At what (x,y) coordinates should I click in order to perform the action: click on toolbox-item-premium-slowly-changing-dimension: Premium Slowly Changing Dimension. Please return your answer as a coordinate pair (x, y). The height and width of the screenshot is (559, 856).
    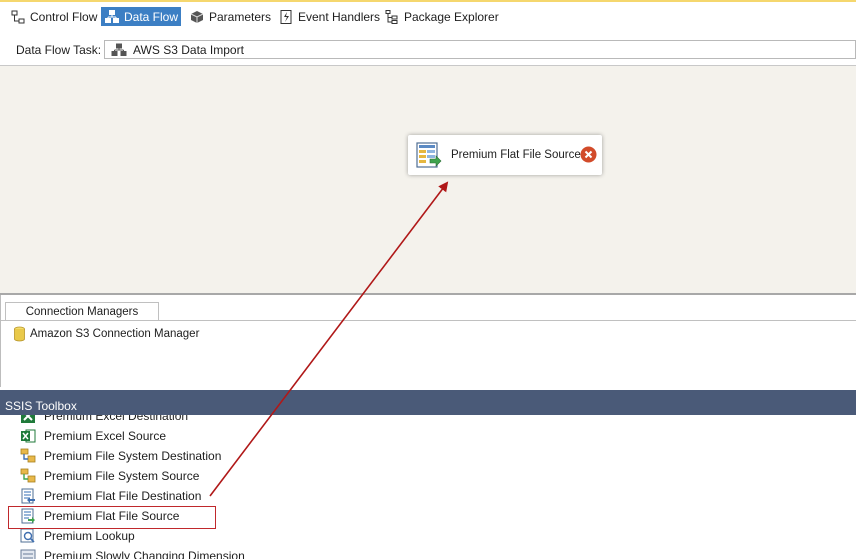
    Looking at the image, I should click on (132, 552).